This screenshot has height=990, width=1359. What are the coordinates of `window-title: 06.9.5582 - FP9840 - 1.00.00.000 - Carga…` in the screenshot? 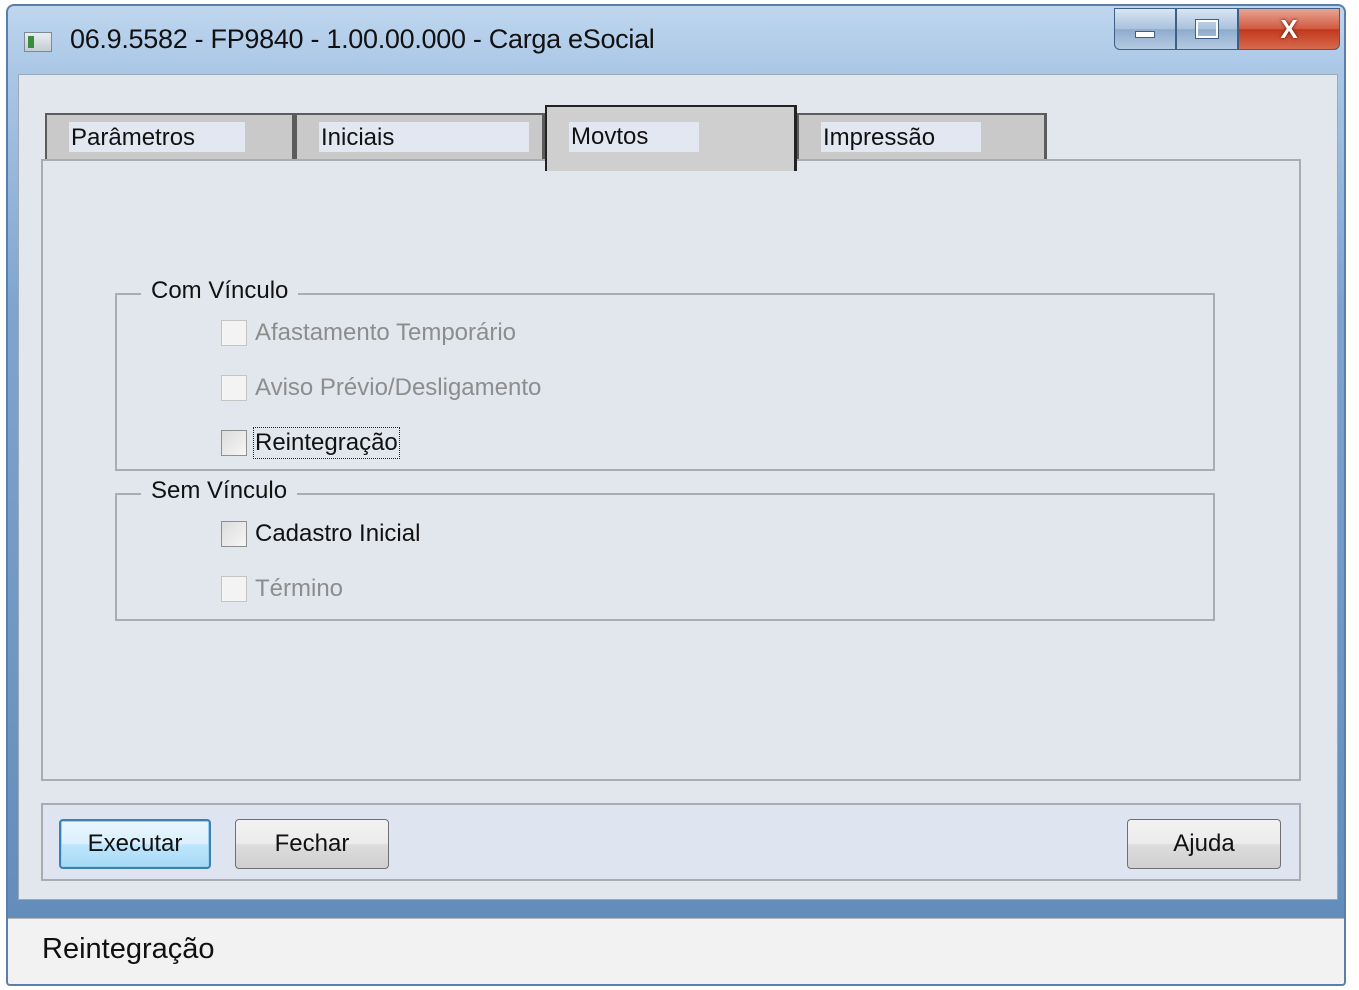 It's located at (362, 39).